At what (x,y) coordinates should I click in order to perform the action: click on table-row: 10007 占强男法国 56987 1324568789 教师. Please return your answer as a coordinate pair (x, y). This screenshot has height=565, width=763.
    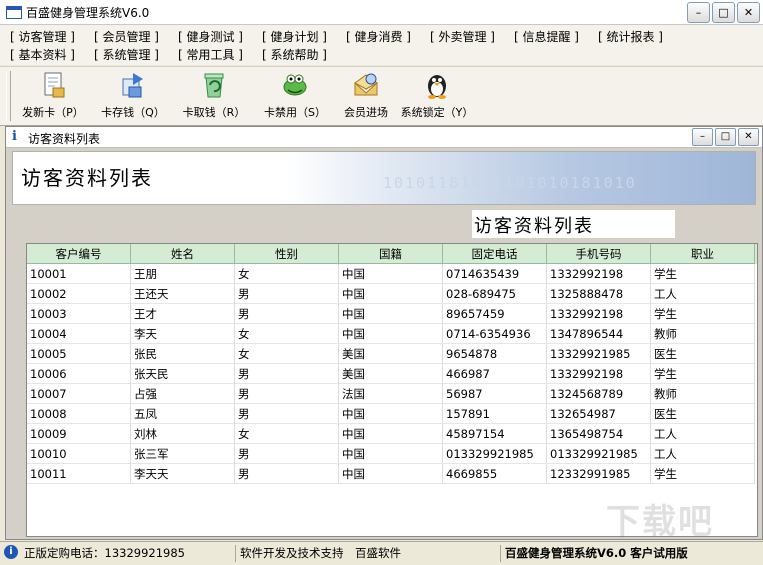
    Looking at the image, I should click on (392, 394).